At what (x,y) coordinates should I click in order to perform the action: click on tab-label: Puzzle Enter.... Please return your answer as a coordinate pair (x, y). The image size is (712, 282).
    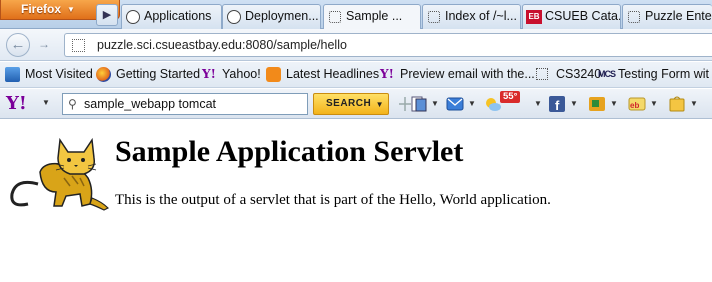
    Looking at the image, I should click on (678, 16).